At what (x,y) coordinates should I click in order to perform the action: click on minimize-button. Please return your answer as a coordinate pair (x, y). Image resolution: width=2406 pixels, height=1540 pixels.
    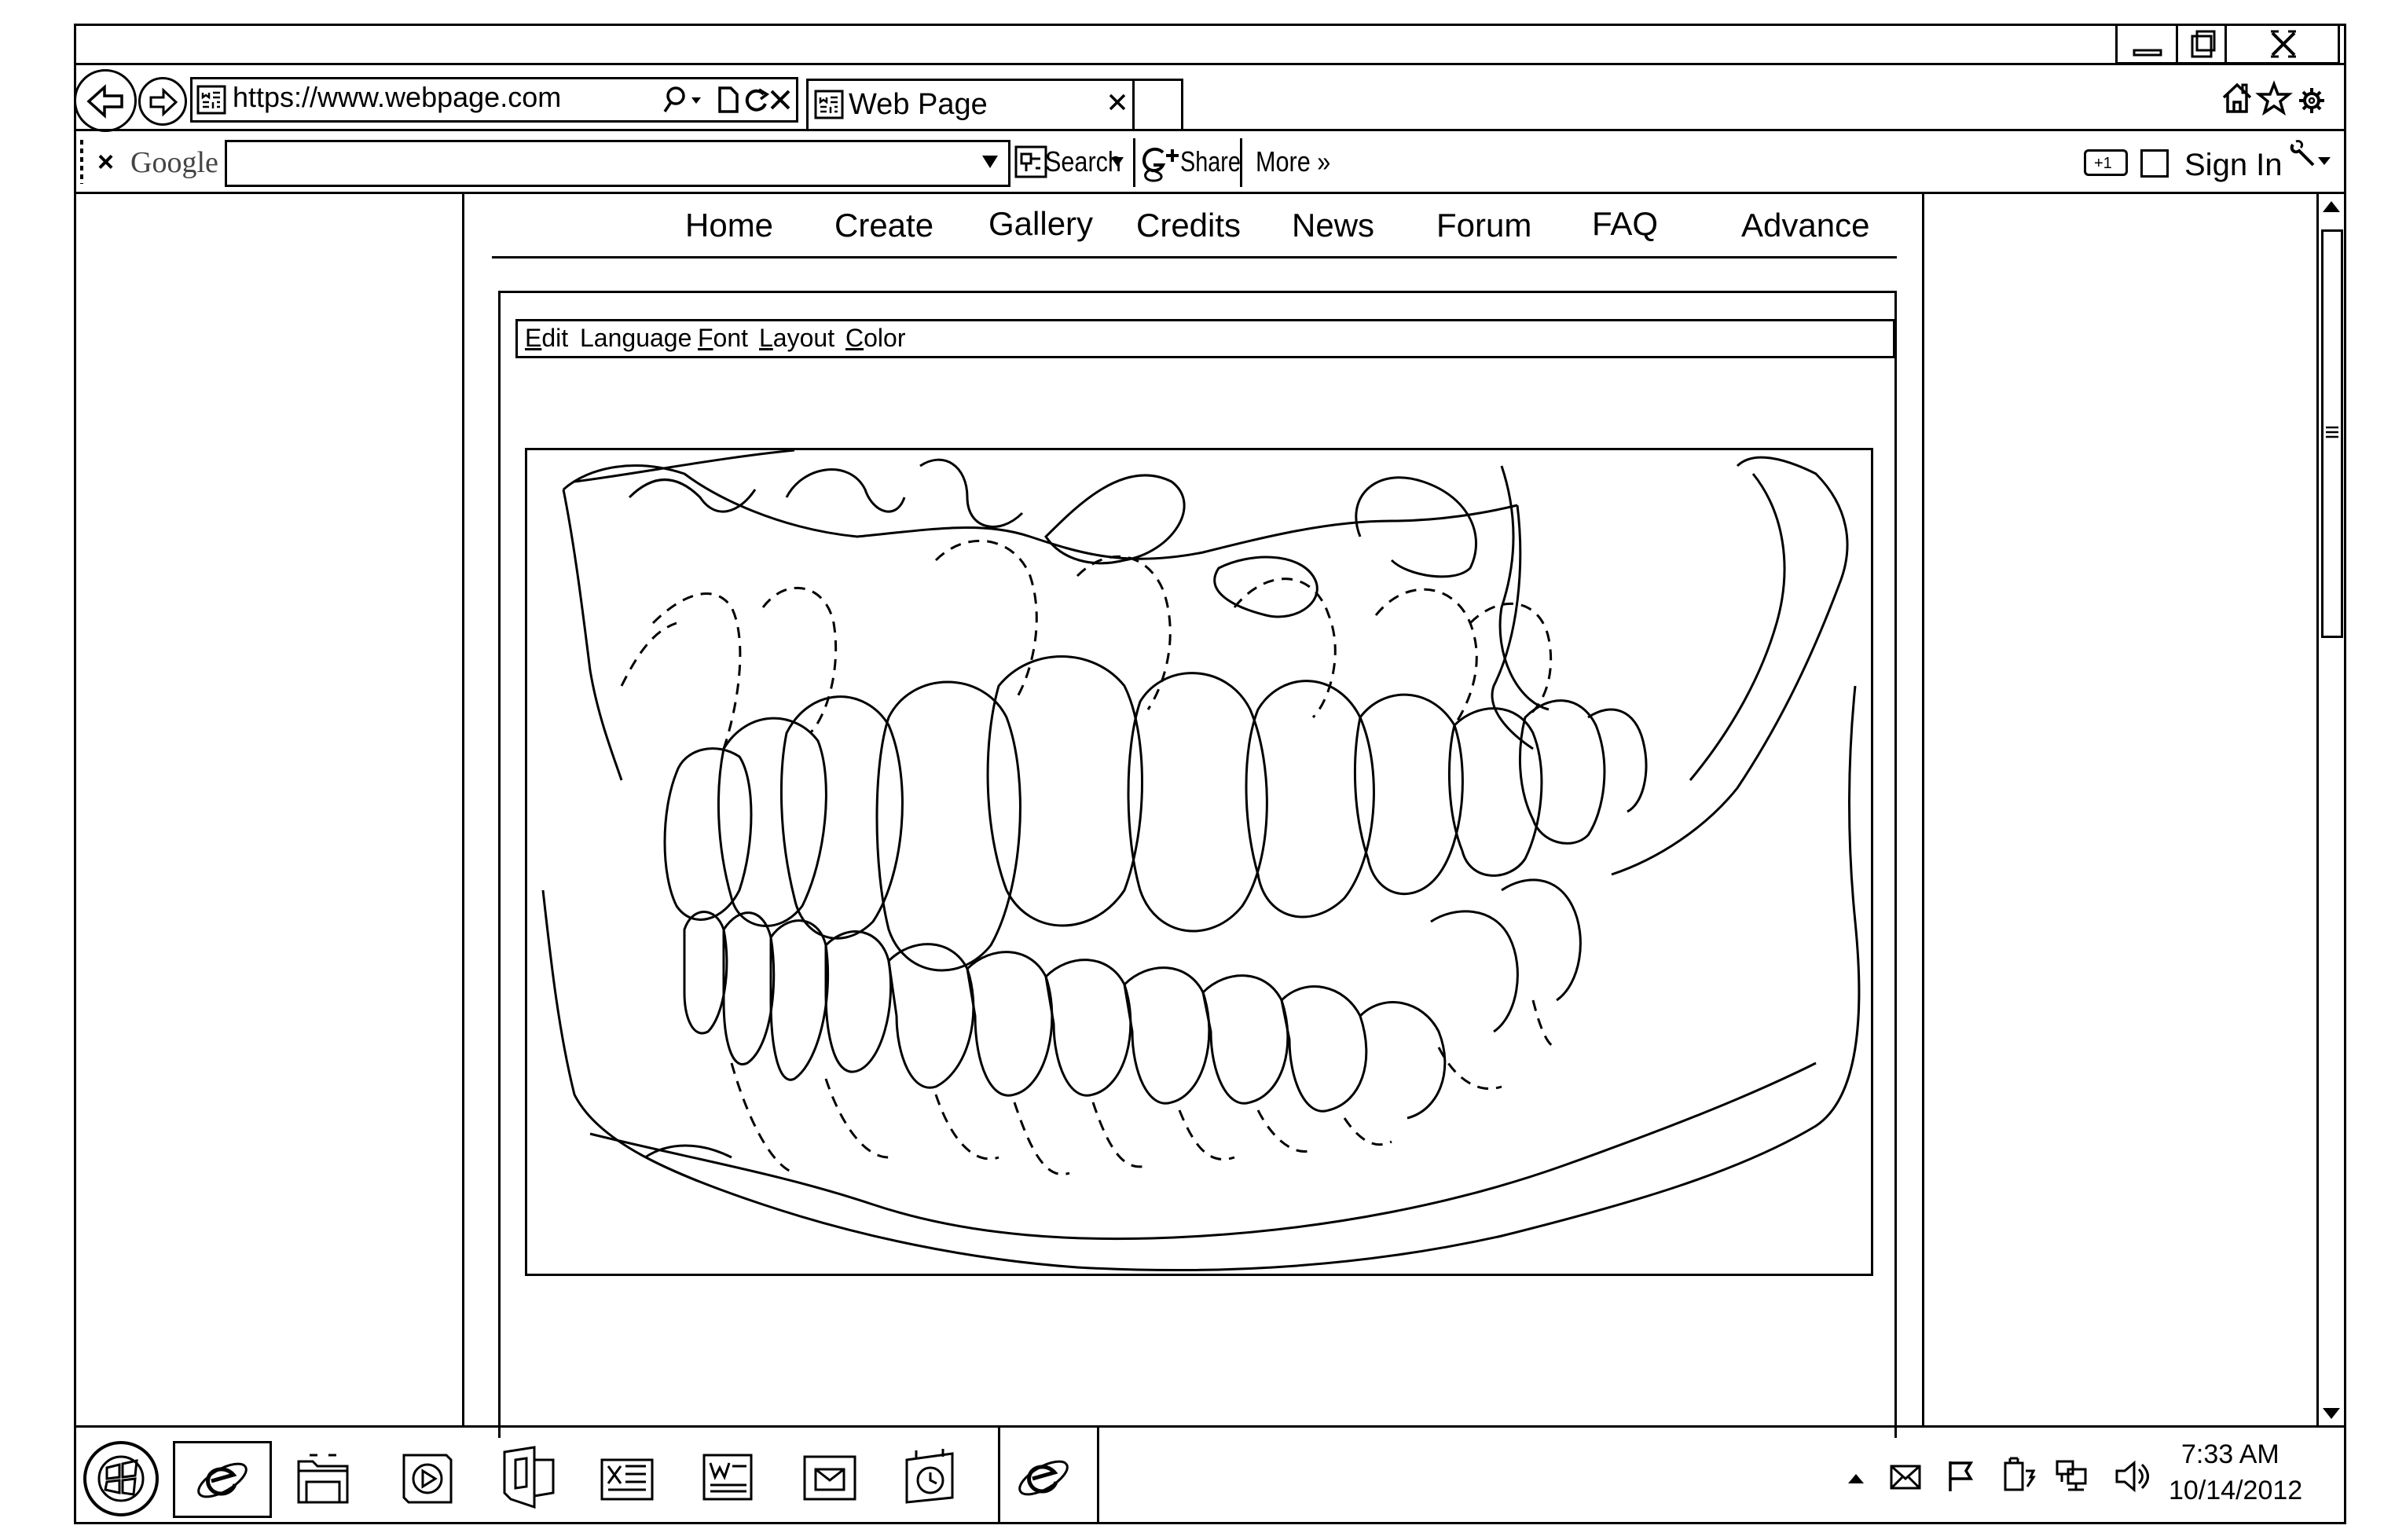
    Looking at the image, I should click on (2146, 44).